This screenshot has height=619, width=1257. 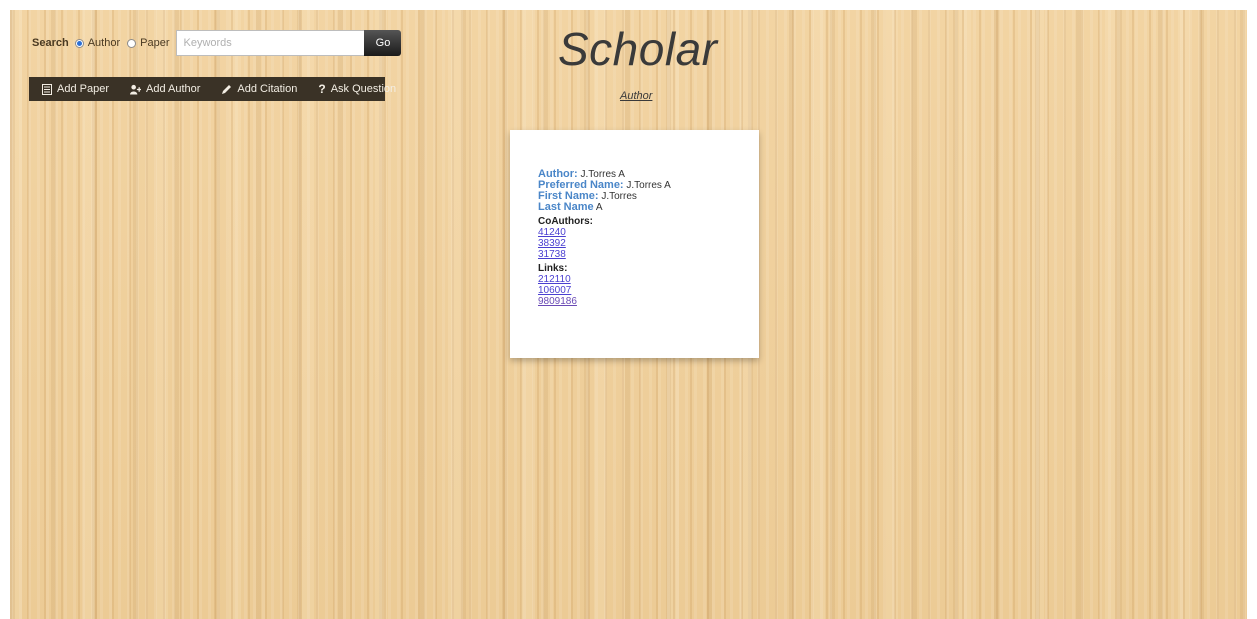 I want to click on site-title: Scholar, so click(x=638, y=49).